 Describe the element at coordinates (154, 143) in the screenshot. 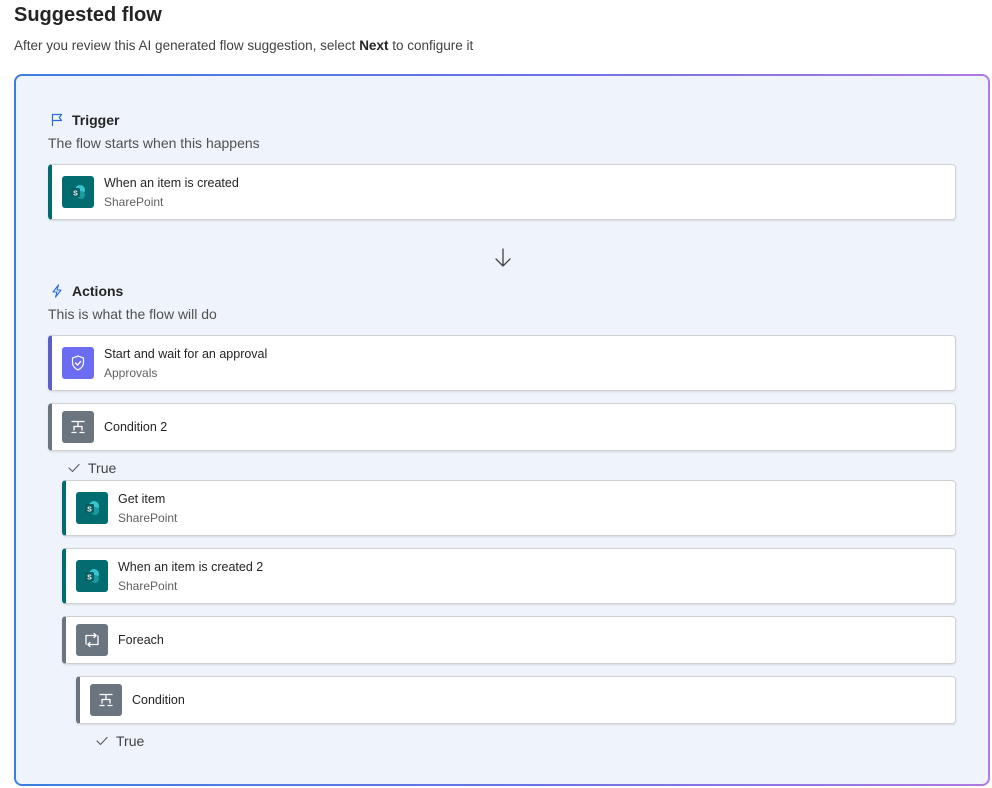

I see `trigger-description: The flow starts when this happens` at that location.